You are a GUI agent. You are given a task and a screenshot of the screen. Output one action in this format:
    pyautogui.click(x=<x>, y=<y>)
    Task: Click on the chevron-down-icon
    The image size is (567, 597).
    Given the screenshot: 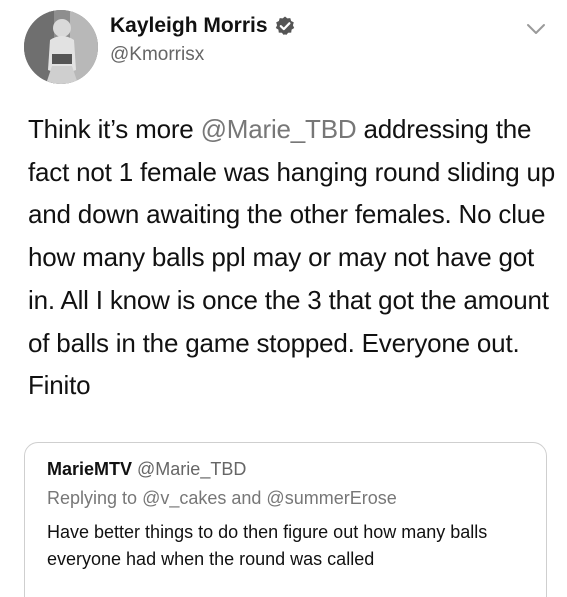 What is the action you would take?
    pyautogui.click(x=536, y=29)
    